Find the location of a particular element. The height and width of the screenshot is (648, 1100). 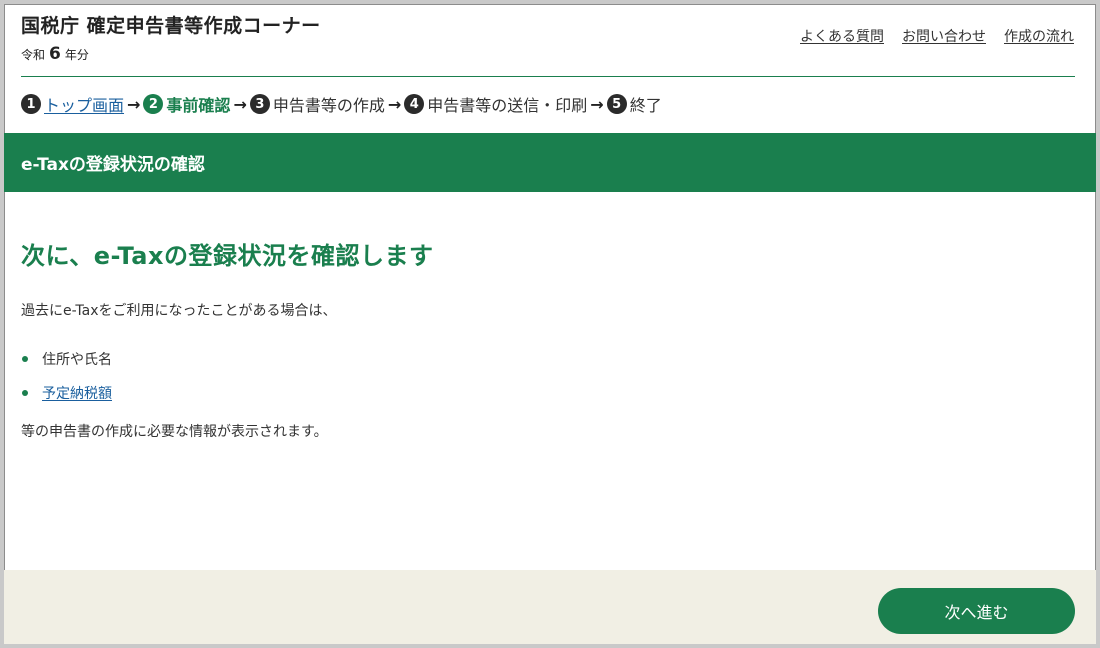

footer-bar: 次へ進む is located at coordinates (550, 607).